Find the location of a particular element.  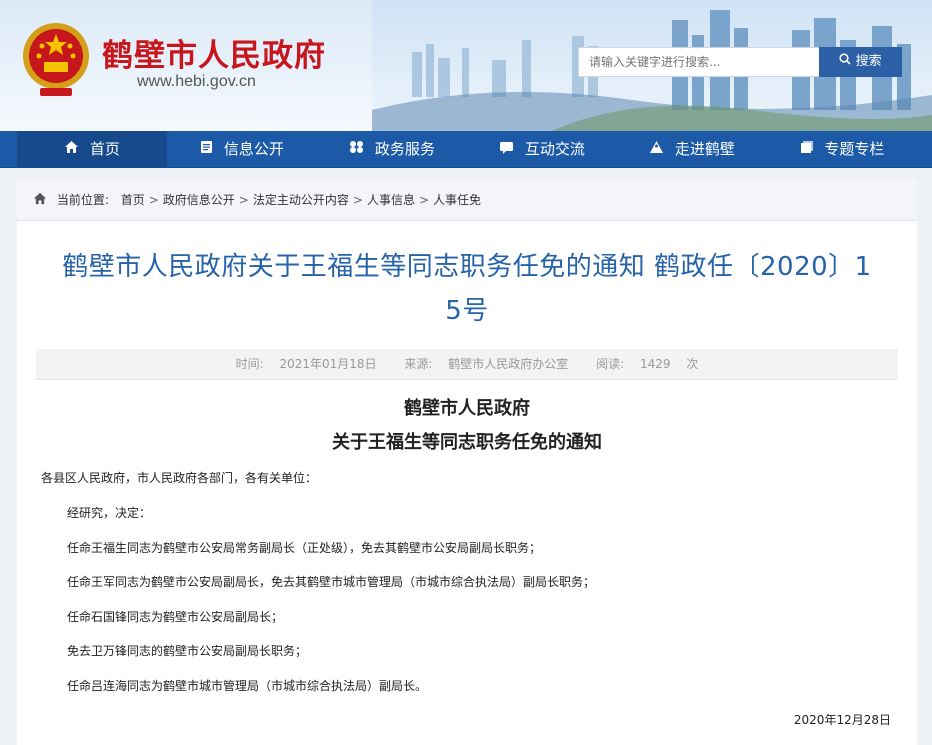

nav-item-interaction: 互动交流 is located at coordinates (542, 149).